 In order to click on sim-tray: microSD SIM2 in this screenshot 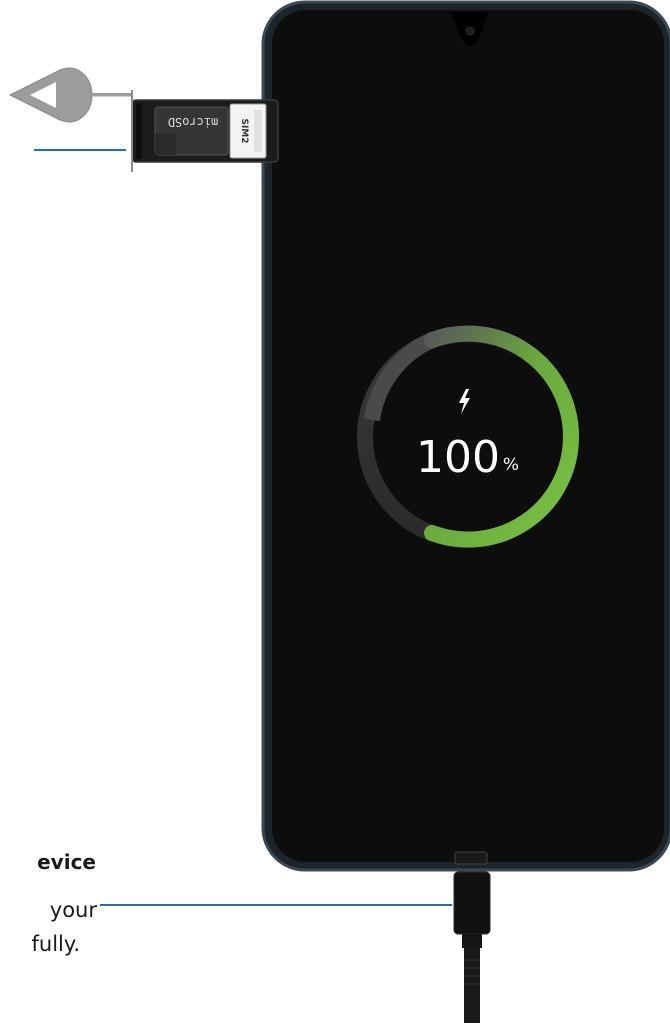, I will do `click(205, 131)`.